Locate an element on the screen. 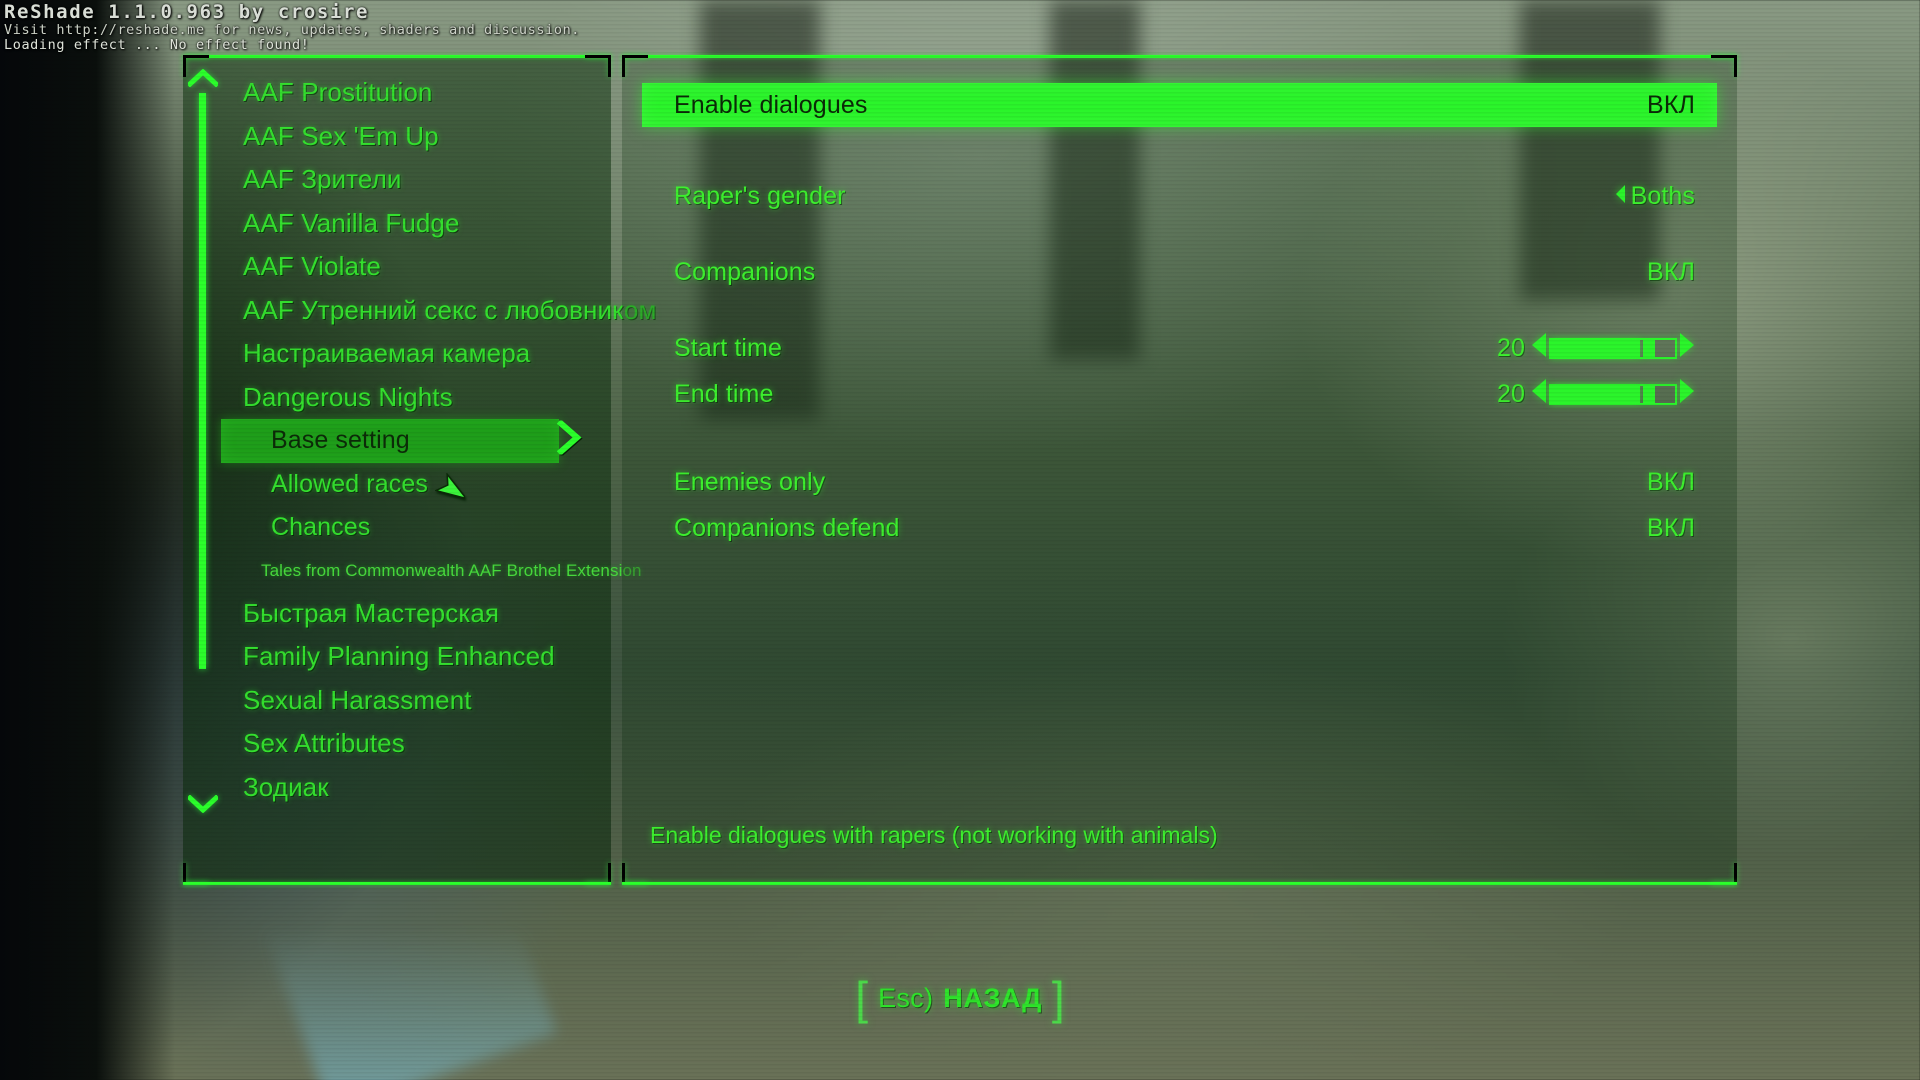 The image size is (1920, 1080). setting-row: Enemies only ВКЛ is located at coordinates (1179, 482).